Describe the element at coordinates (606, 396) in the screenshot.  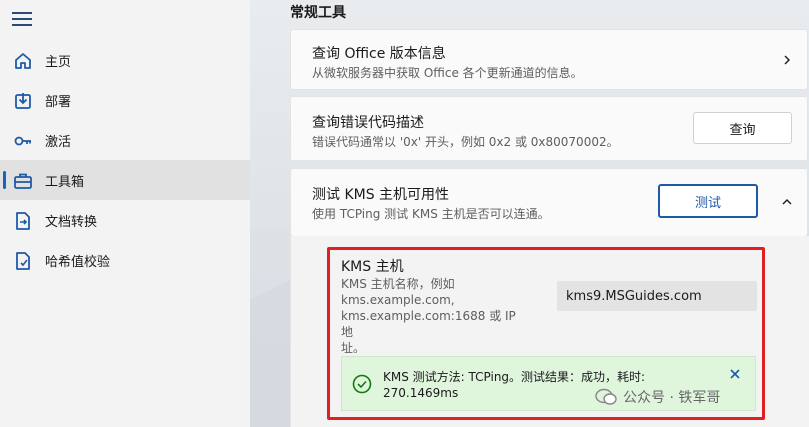
I see `wechat-logo-icon` at that location.